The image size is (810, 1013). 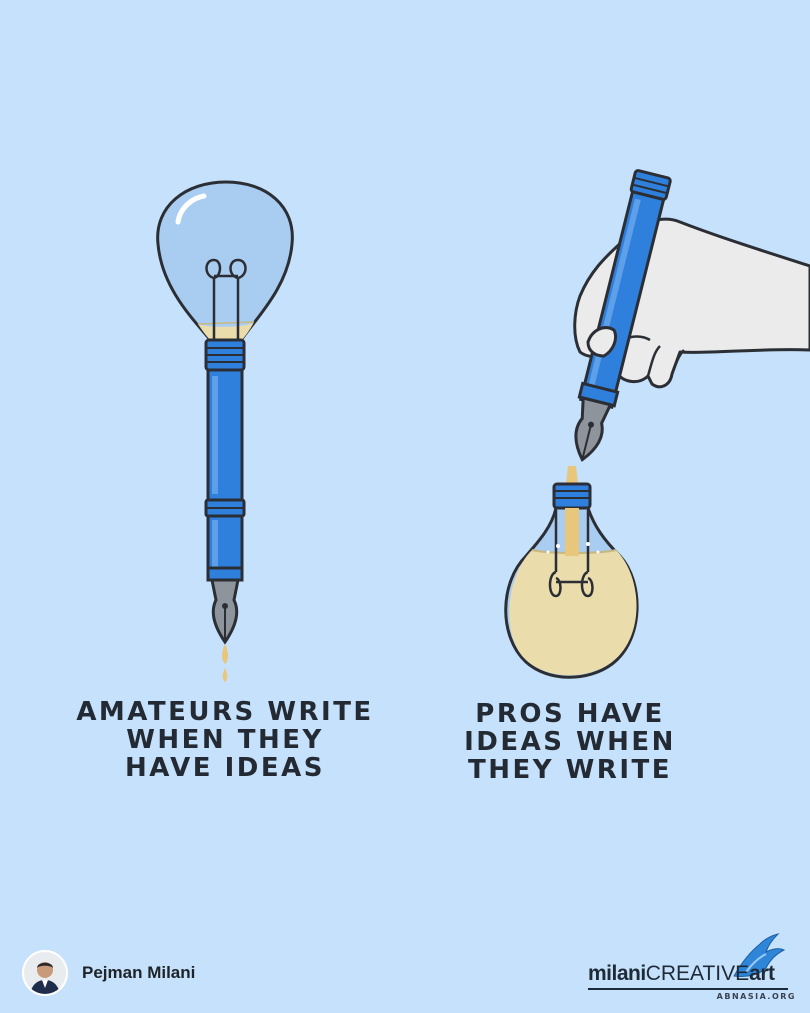 I want to click on brand-part-art: art, so click(x=762, y=973).